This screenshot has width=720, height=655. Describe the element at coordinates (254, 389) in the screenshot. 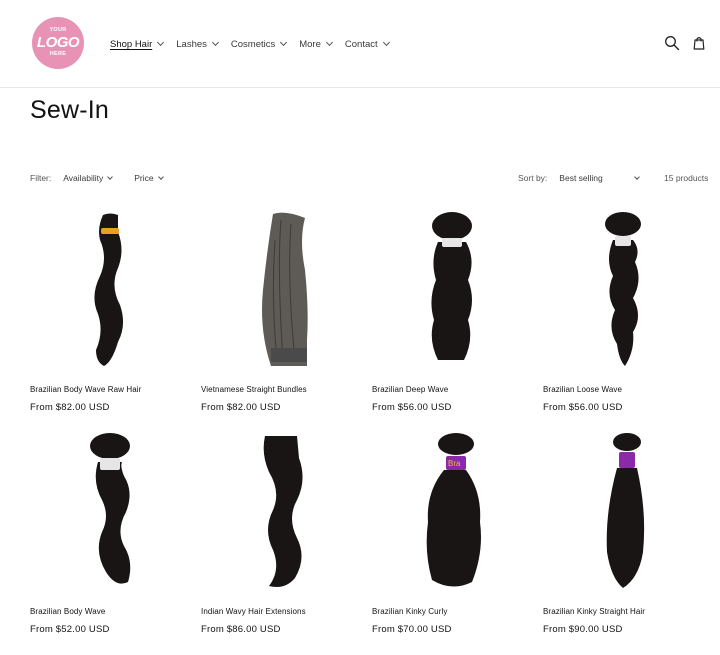

I see `product-title: Vietnamese Straight Bundles` at that location.